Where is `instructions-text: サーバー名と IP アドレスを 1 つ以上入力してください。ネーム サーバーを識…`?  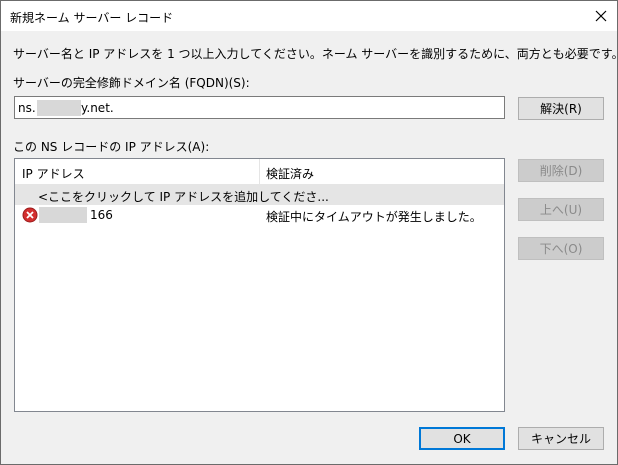 instructions-text: サーバー名と IP アドレスを 1 つ以上入力してください。ネーム サーバーを識… is located at coordinates (315, 54).